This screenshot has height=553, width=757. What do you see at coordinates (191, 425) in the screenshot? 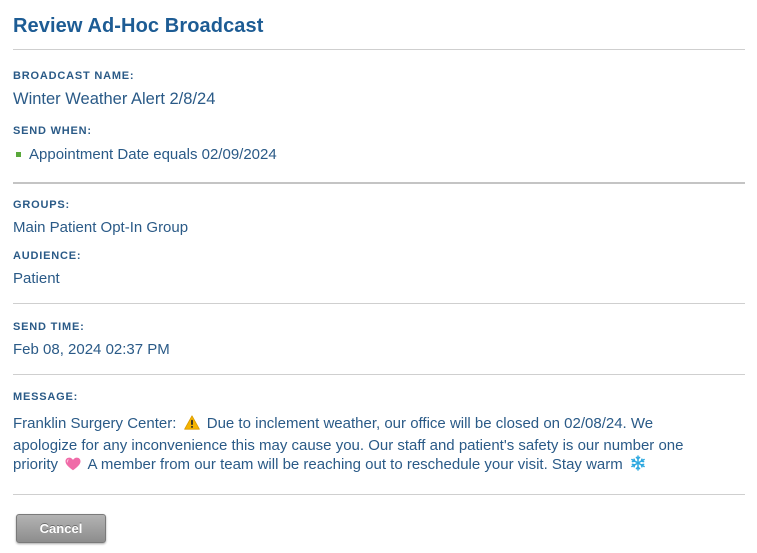
I see `warning-icon` at bounding box center [191, 425].